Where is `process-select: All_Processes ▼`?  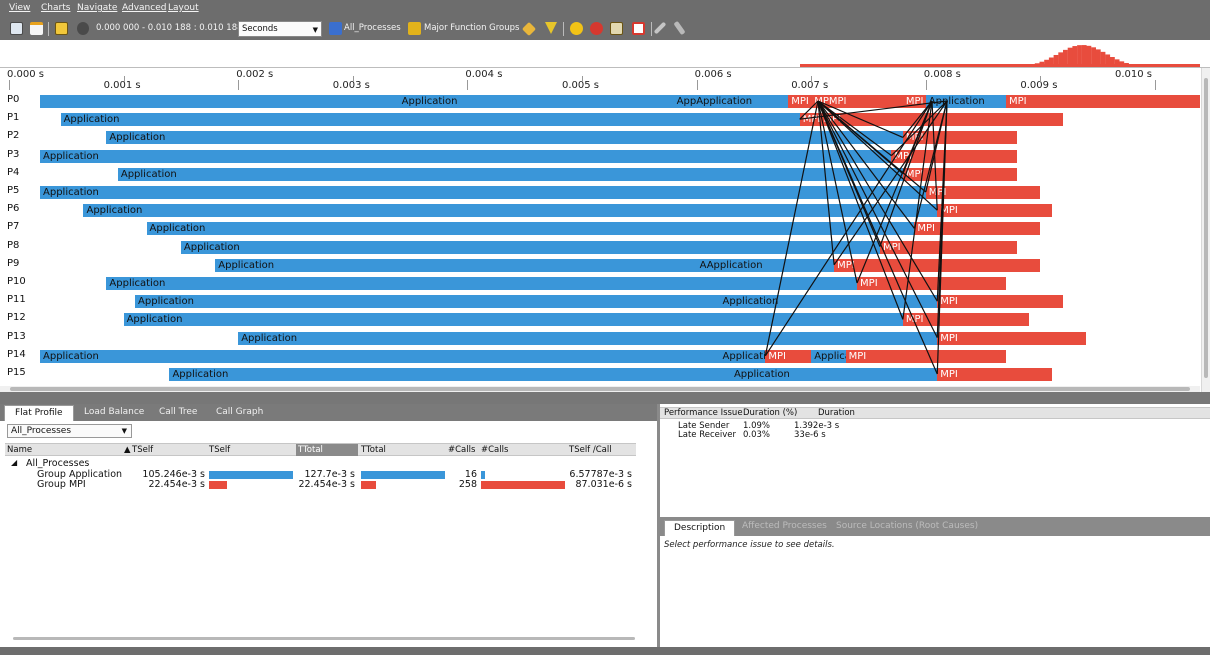 process-select: All_Processes ▼ is located at coordinates (69, 431).